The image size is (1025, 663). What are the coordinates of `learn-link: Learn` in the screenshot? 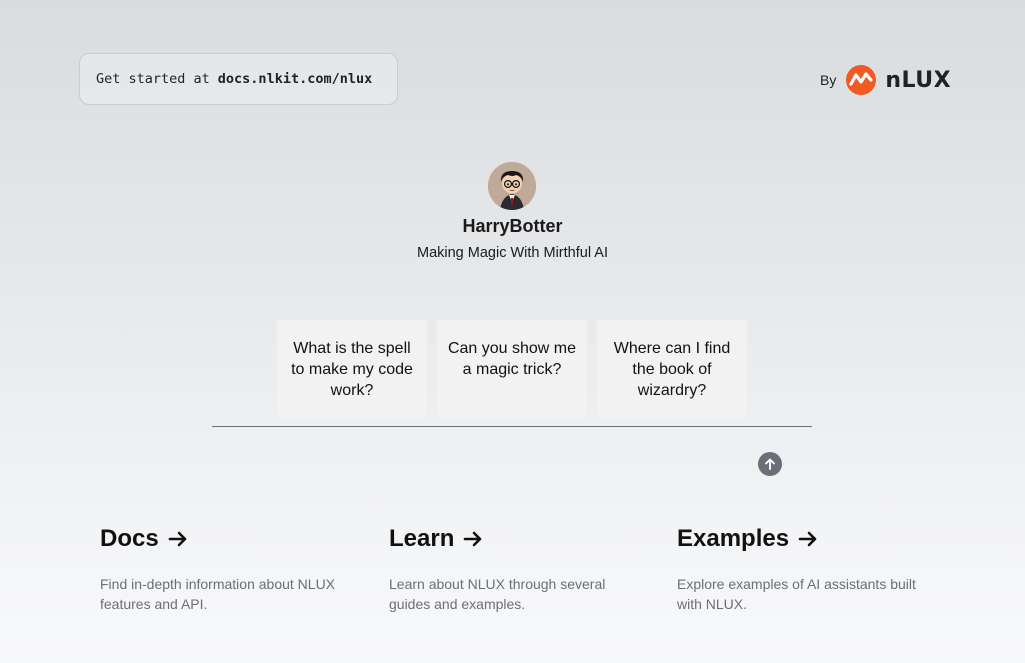 It's located at (509, 539).